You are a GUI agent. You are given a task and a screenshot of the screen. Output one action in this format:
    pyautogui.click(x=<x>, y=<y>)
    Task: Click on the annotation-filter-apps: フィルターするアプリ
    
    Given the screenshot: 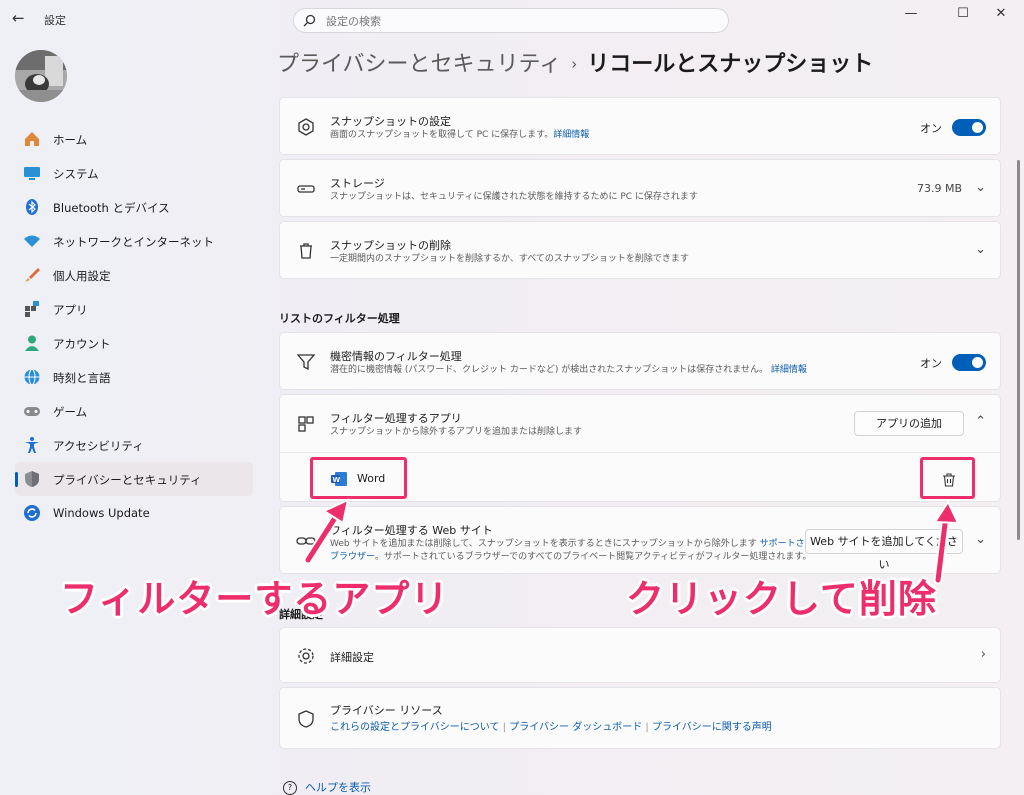 What is the action you would take?
    pyautogui.click(x=255, y=599)
    